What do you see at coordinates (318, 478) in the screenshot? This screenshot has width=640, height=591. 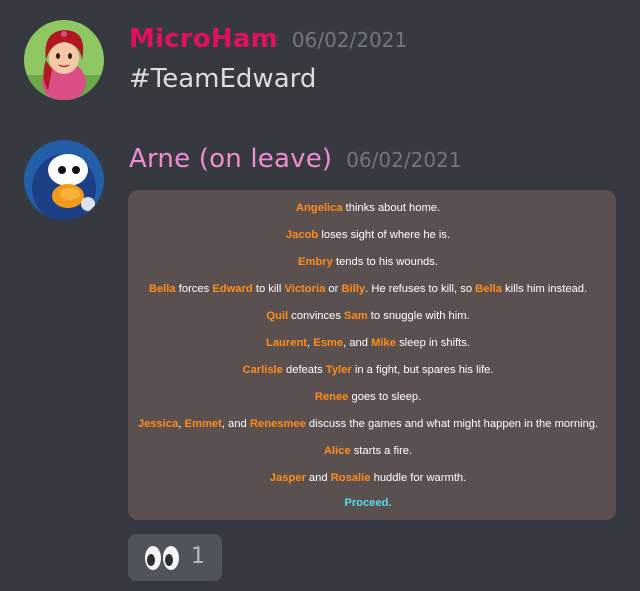 I see `event-text: and` at bounding box center [318, 478].